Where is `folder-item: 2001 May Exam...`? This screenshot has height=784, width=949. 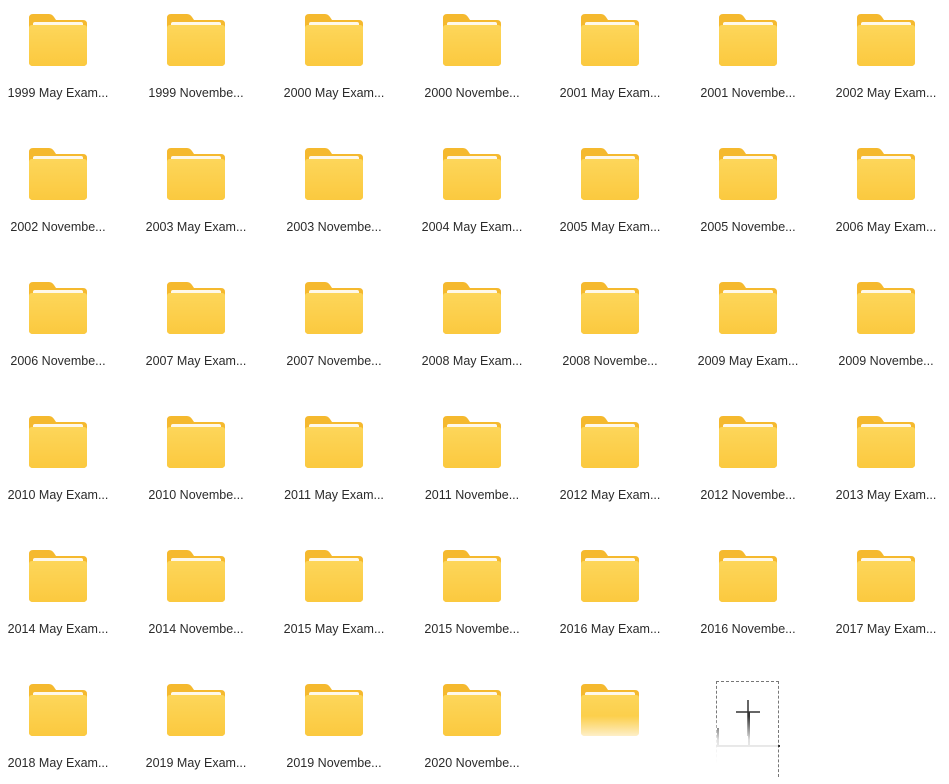 folder-item: 2001 May Exam... is located at coordinates (610, 55).